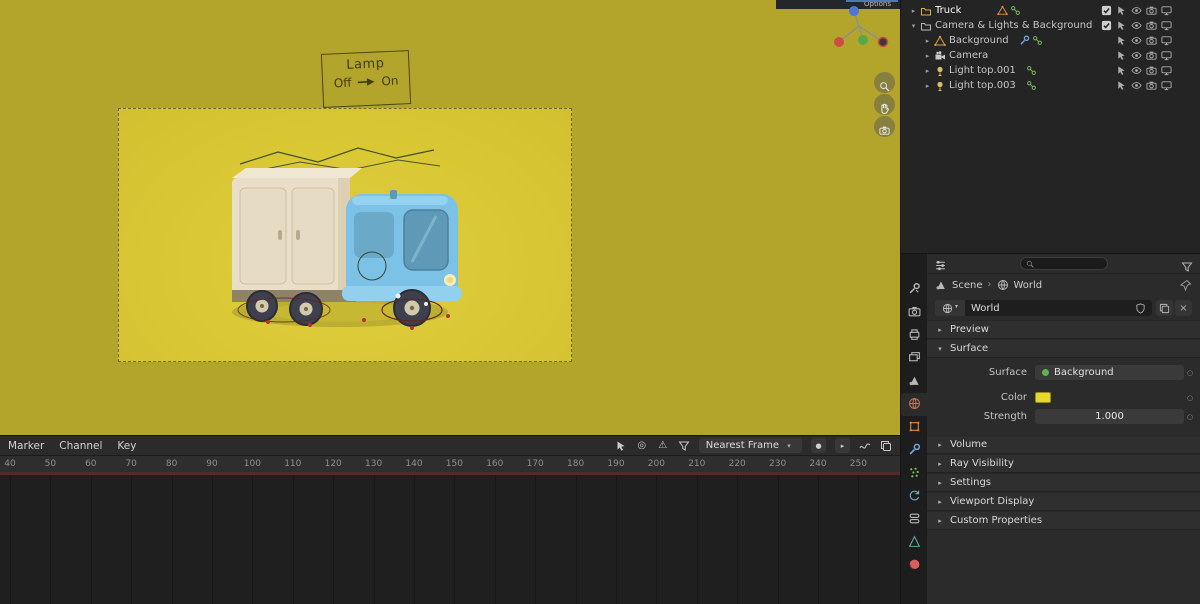 The width and height of the screenshot is (1200, 604). I want to click on outliner-item-label: Camera, so click(968, 55).